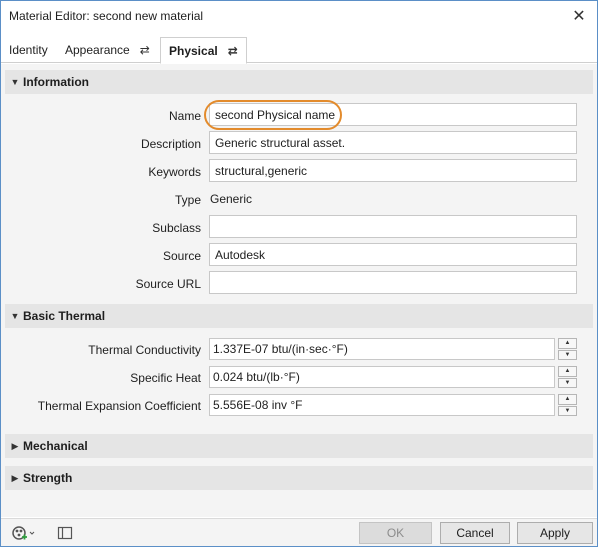 The width and height of the screenshot is (598, 547). What do you see at coordinates (48, 478) in the screenshot?
I see `section-title: Strength` at bounding box center [48, 478].